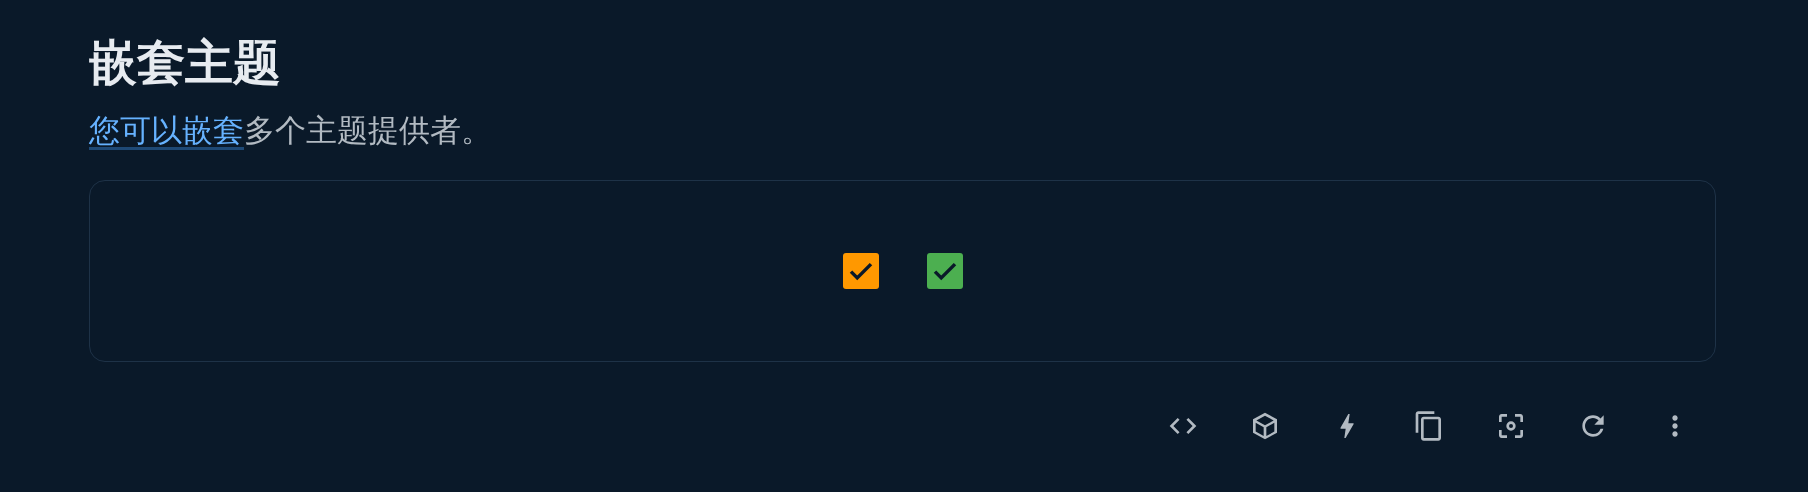  What do you see at coordinates (185, 62) in the screenshot?
I see `page-title: 嵌套主题` at bounding box center [185, 62].